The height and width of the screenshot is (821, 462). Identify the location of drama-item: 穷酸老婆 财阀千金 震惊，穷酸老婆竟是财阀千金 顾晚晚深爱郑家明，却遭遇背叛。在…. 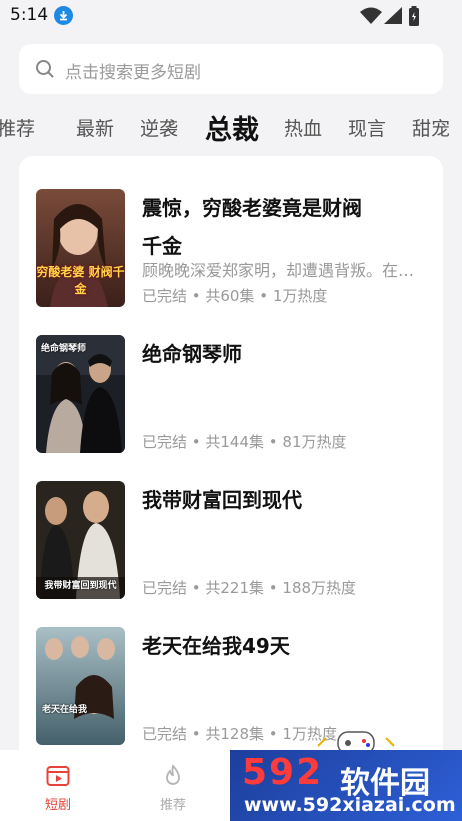
(231, 249).